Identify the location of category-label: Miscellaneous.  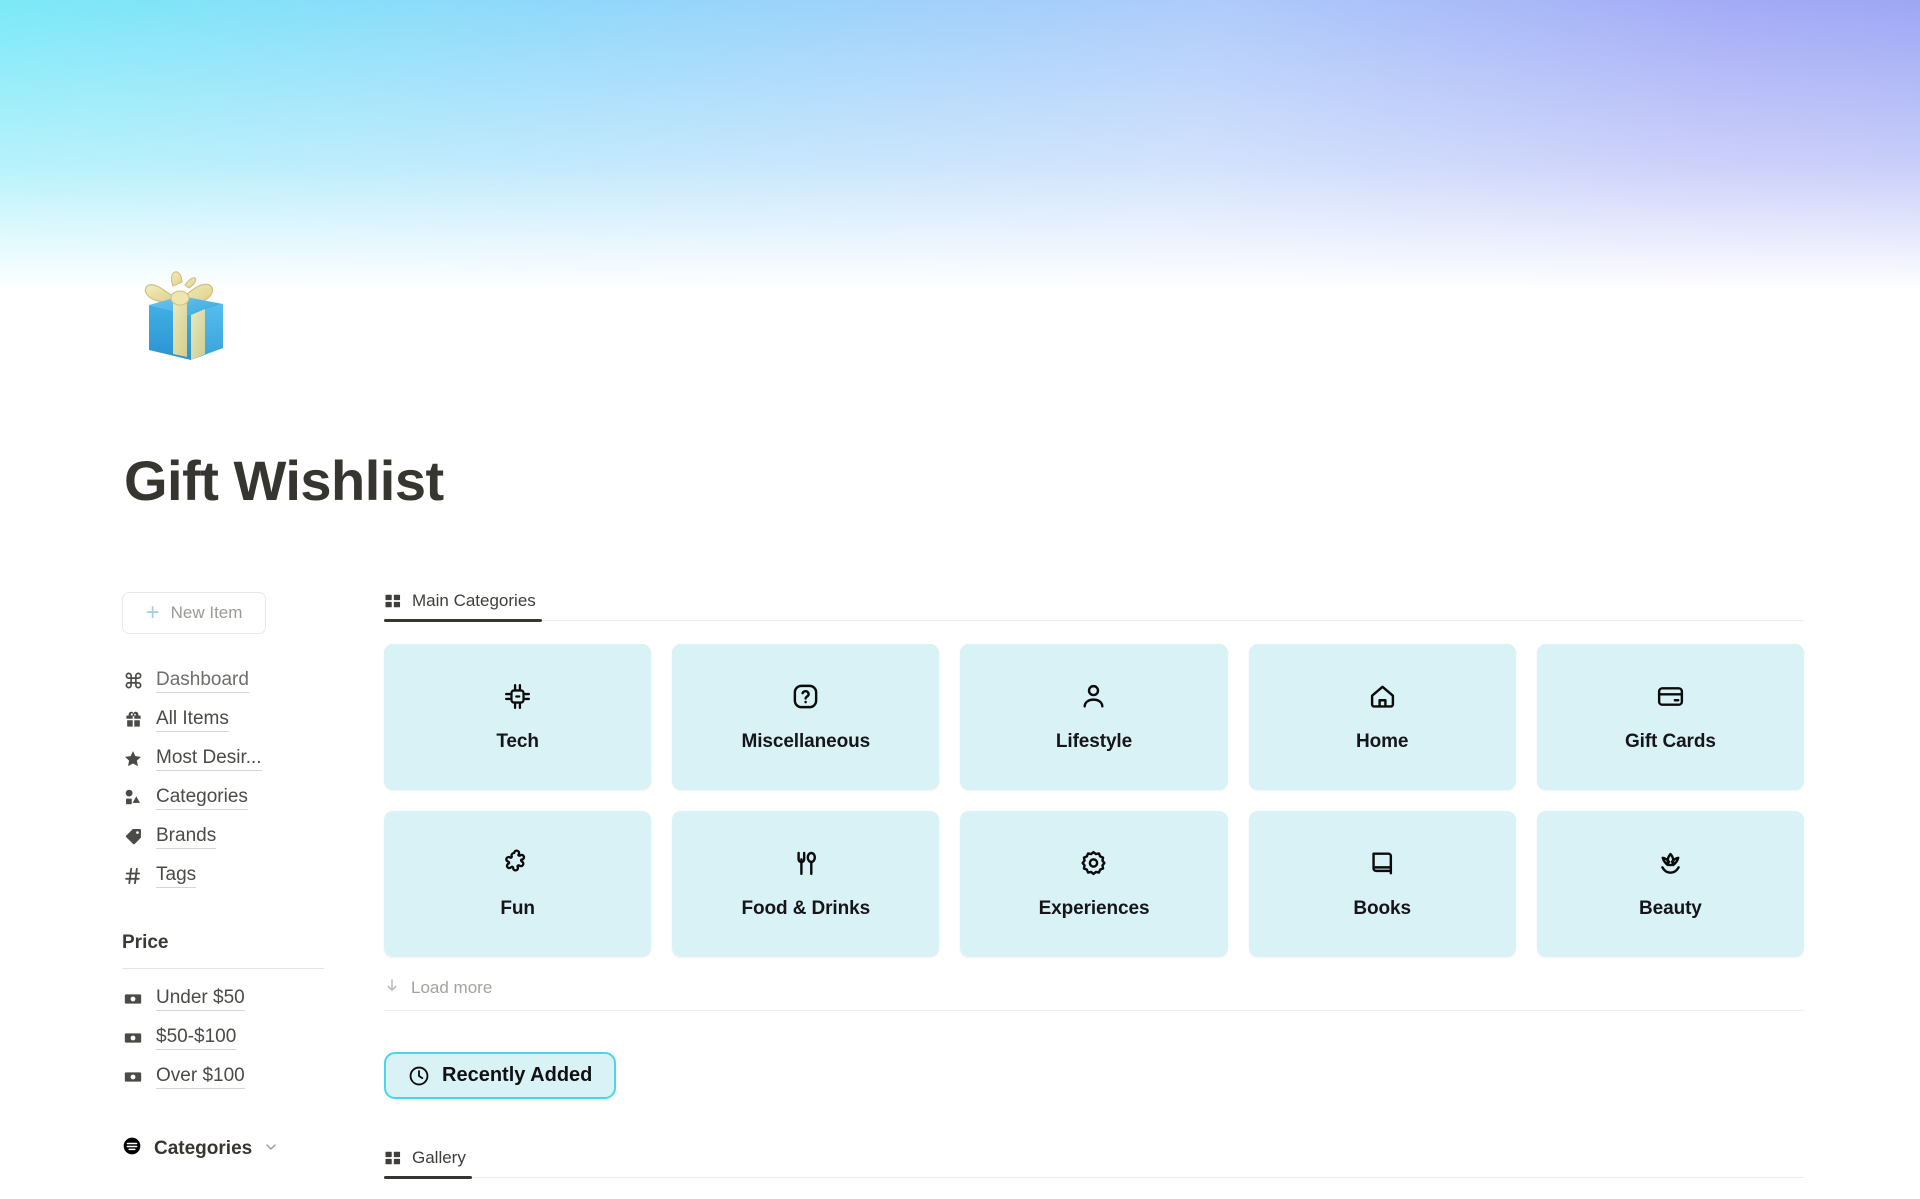
(806, 741).